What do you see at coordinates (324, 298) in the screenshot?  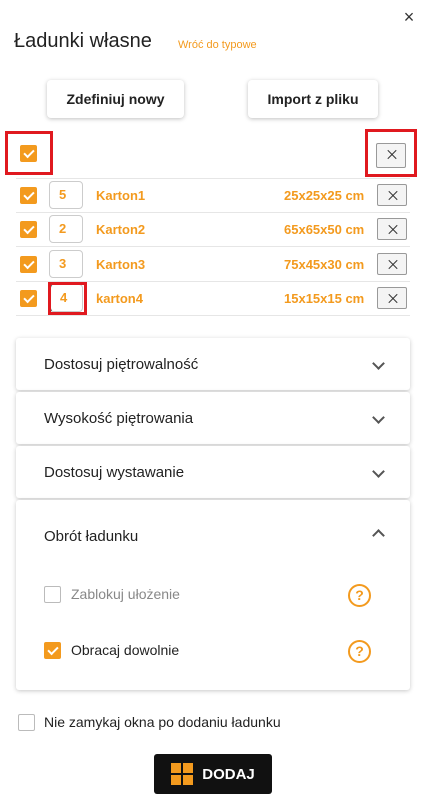 I see `item-dimensions: 15x15x15 cm` at bounding box center [324, 298].